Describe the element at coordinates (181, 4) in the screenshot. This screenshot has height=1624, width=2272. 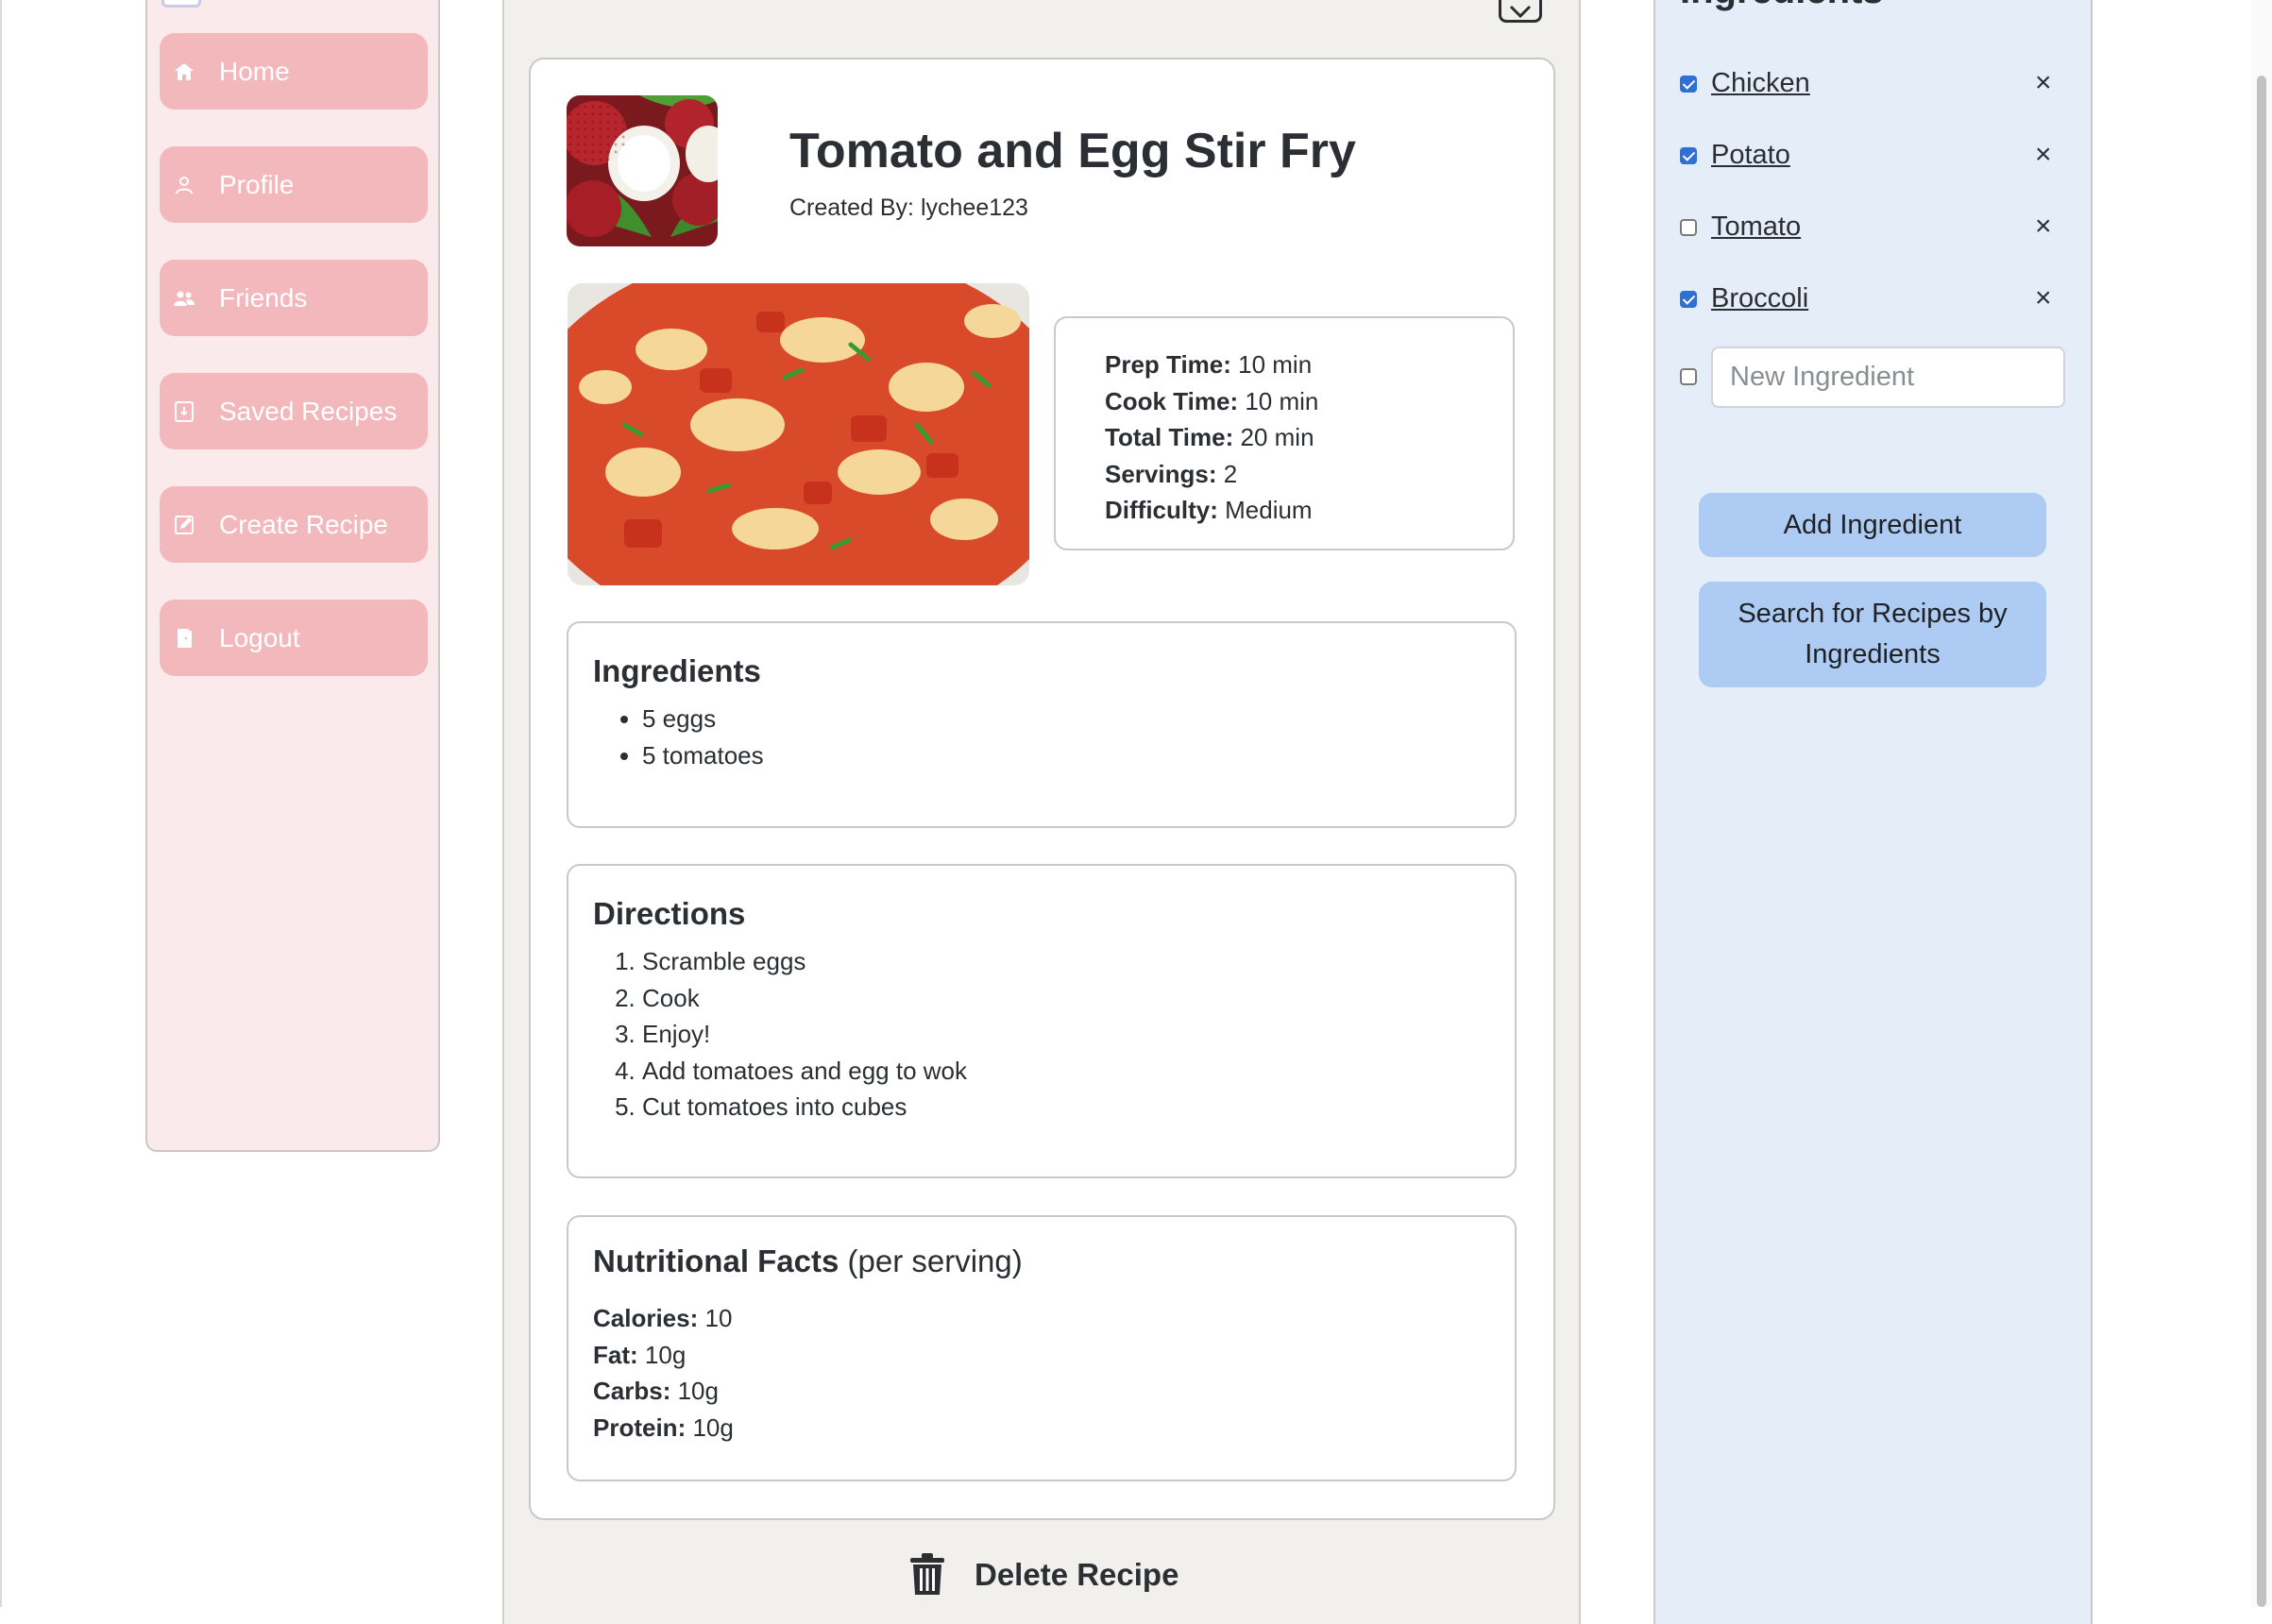
I see `sidebar-logo-stub` at that location.